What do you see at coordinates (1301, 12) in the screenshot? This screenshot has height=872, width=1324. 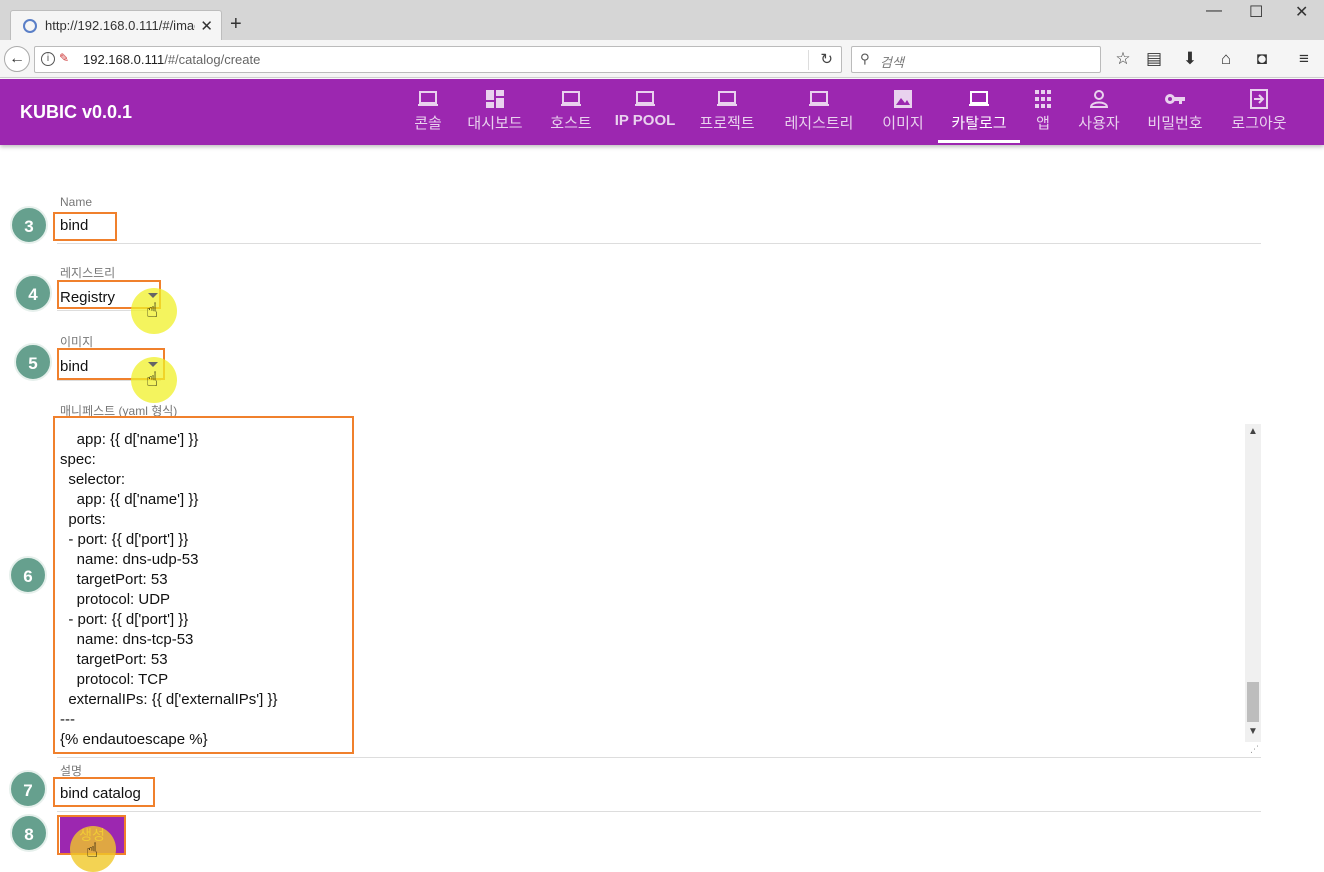 I see `close-window-button: ✕` at bounding box center [1301, 12].